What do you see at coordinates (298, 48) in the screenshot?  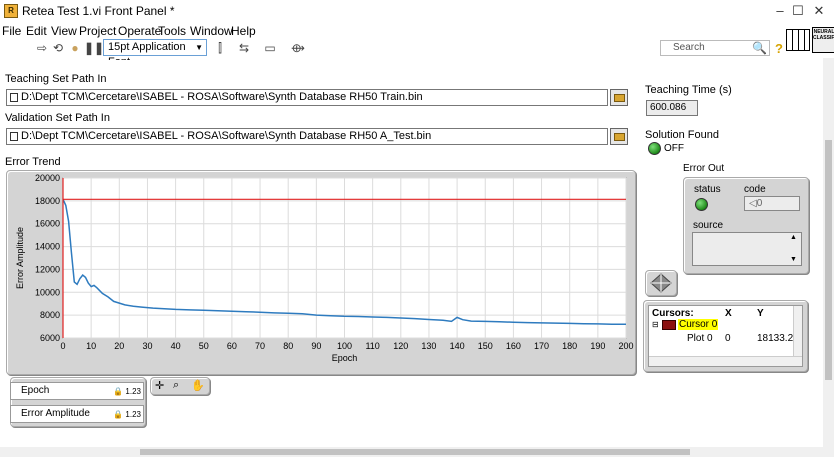 I see `reorder-icon: ⟴` at bounding box center [298, 48].